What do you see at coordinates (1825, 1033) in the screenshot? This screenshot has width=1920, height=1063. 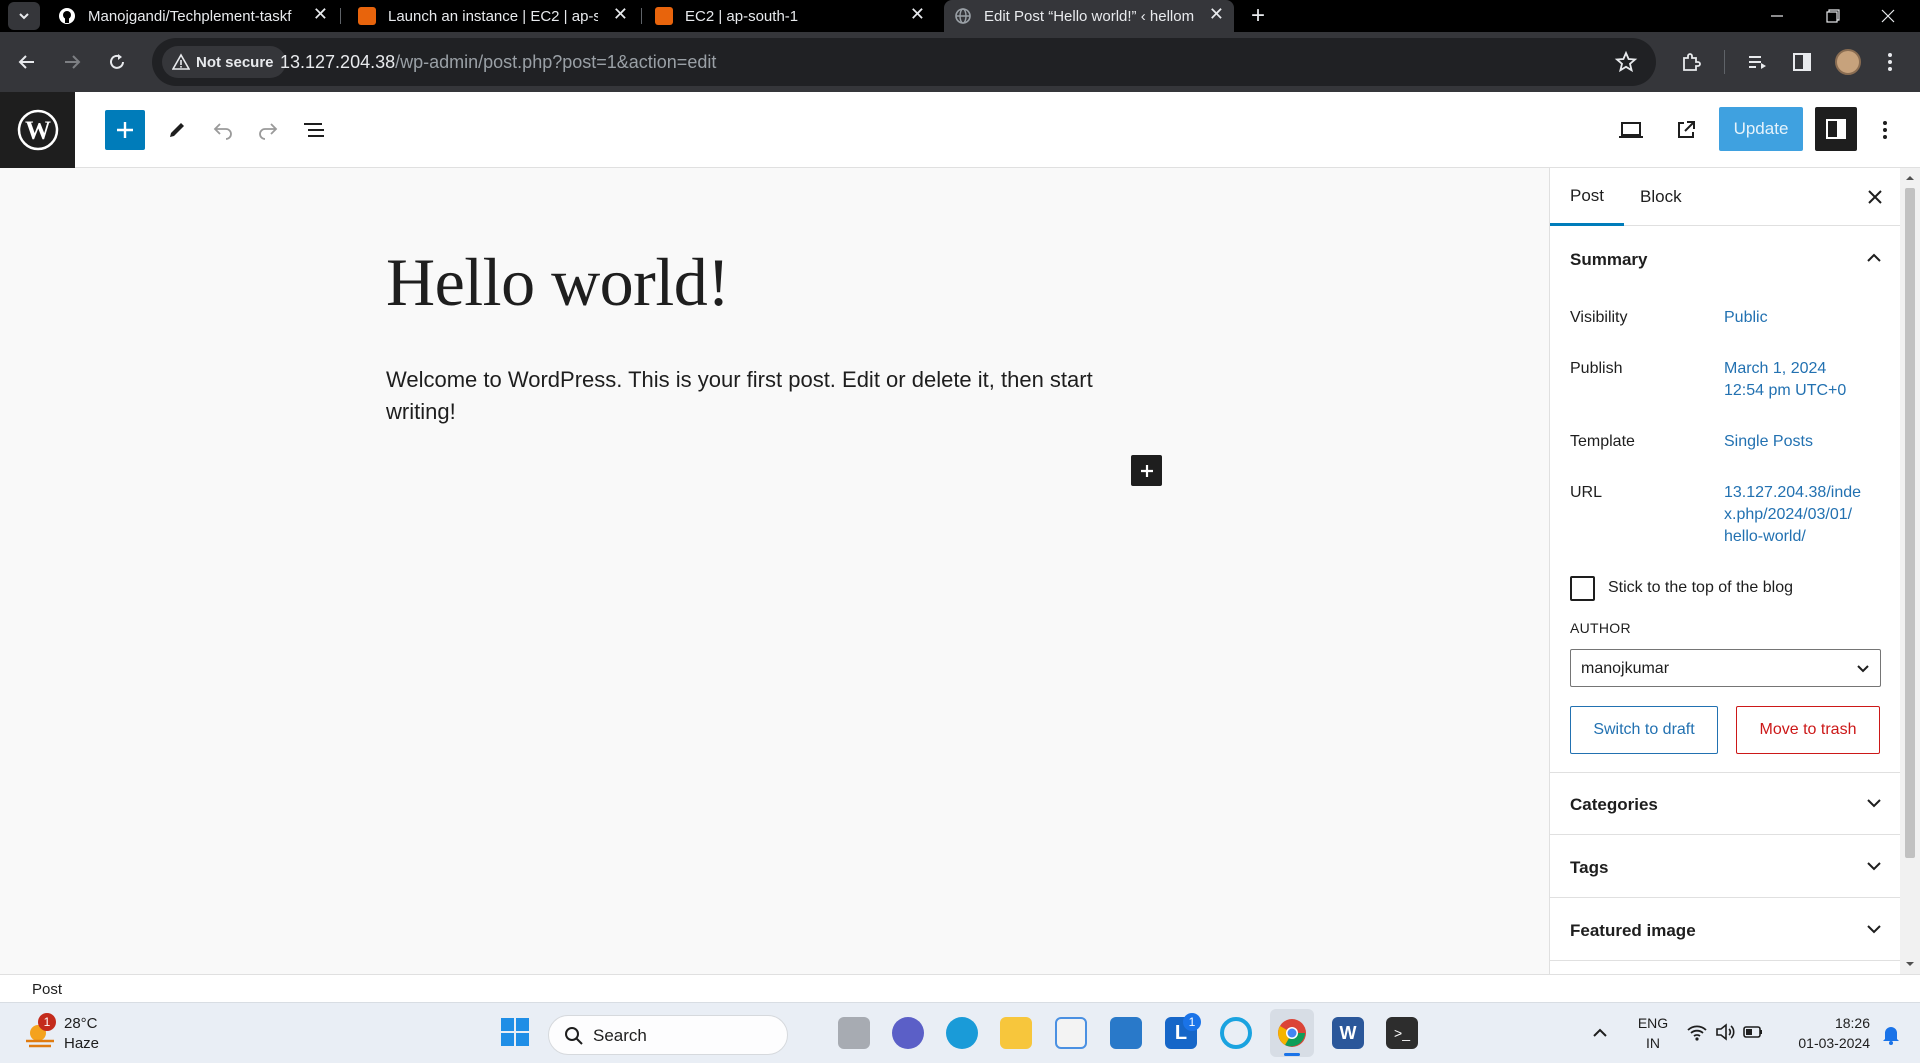 I see `clock: 18:26 01-03-2024` at bounding box center [1825, 1033].